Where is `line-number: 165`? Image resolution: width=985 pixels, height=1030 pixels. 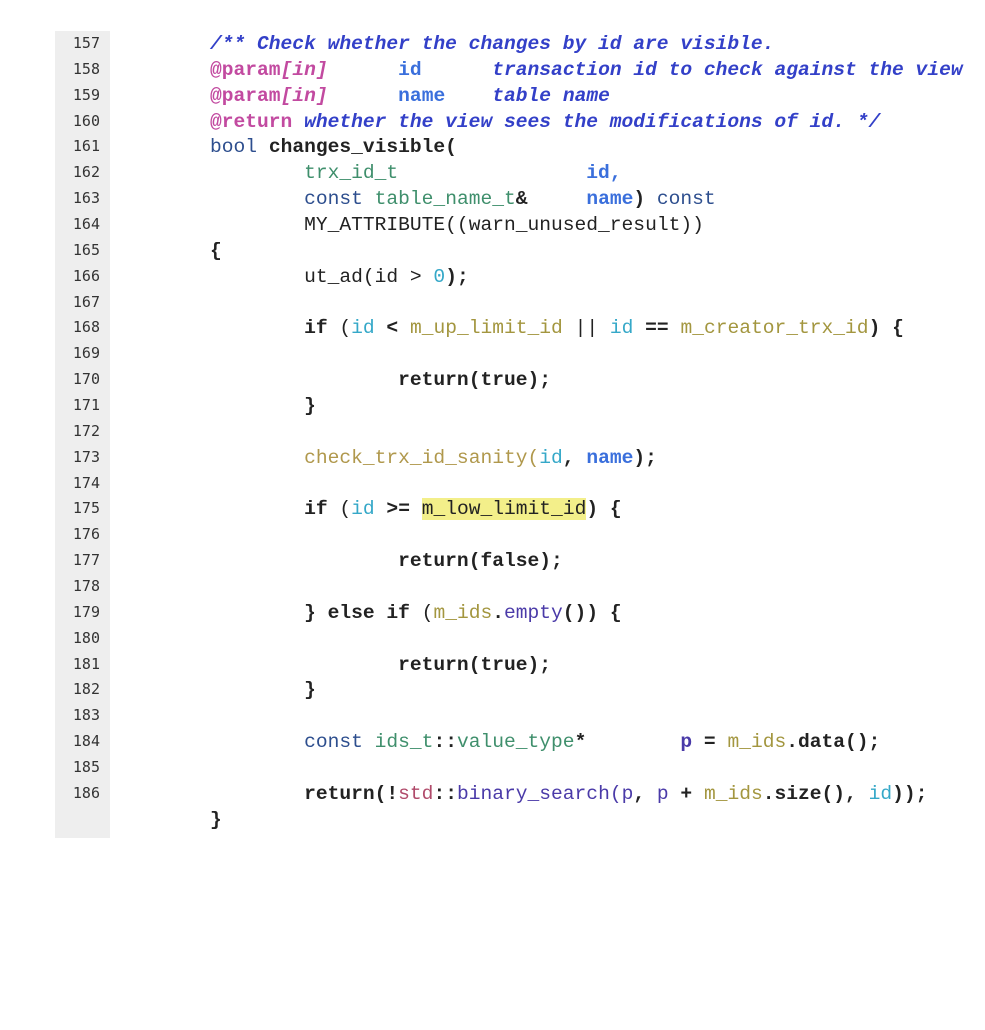
line-number: 165 is located at coordinates (82, 250).